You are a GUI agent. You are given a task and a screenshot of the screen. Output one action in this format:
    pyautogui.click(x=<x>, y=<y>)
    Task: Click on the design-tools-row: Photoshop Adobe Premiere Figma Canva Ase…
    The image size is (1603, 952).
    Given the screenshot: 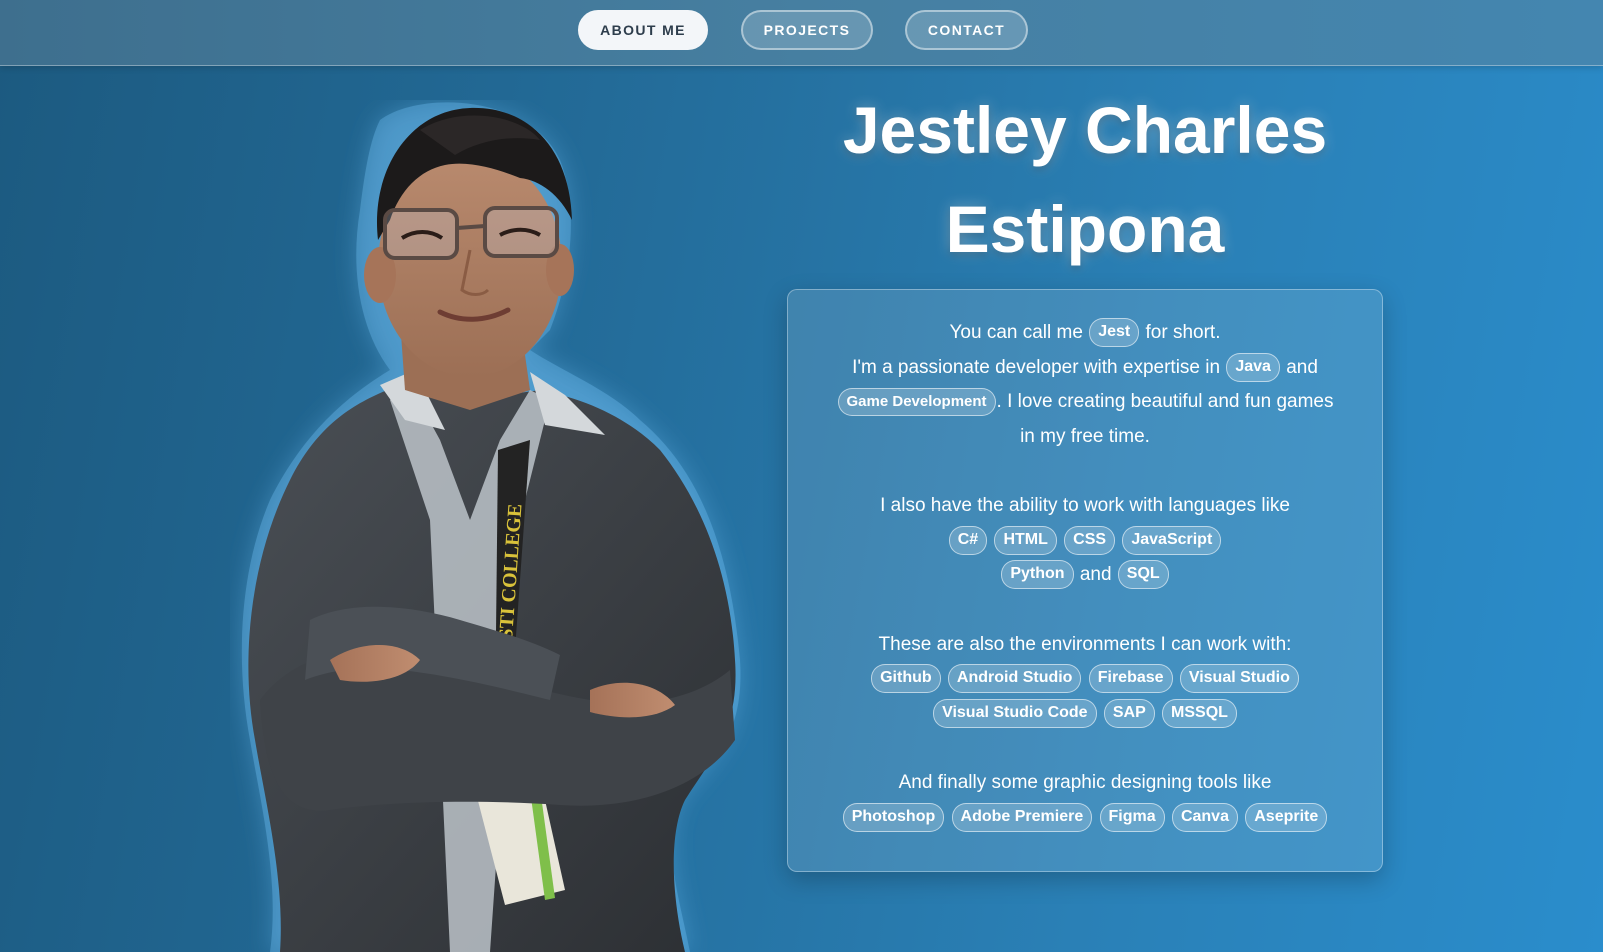 What is the action you would take?
    pyautogui.click(x=1085, y=818)
    